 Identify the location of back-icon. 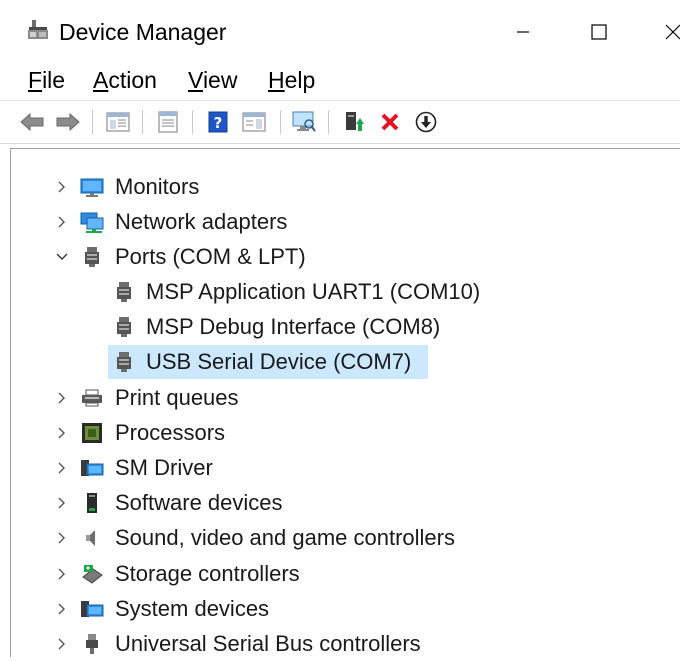
(32, 122).